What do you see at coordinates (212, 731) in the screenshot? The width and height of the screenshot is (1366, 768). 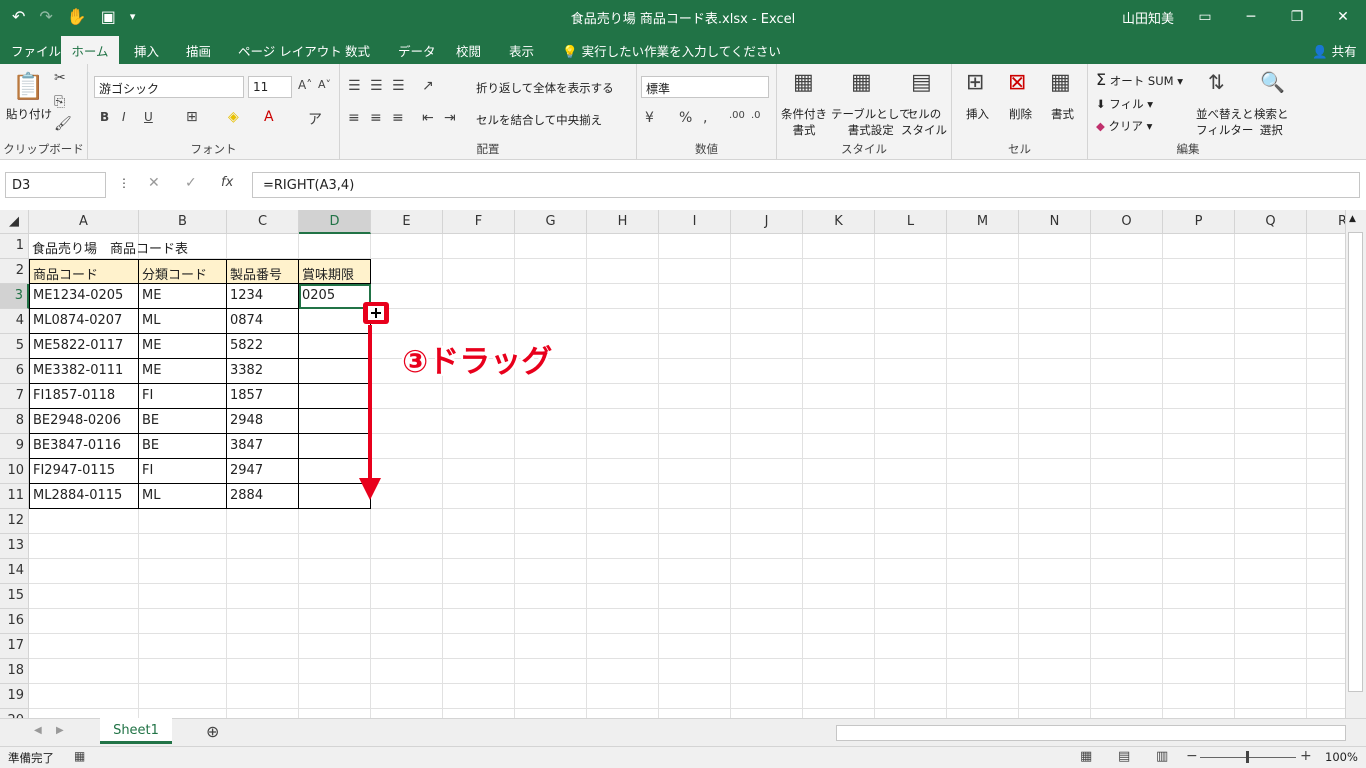 I see `add-sheet-icon: ⊕` at bounding box center [212, 731].